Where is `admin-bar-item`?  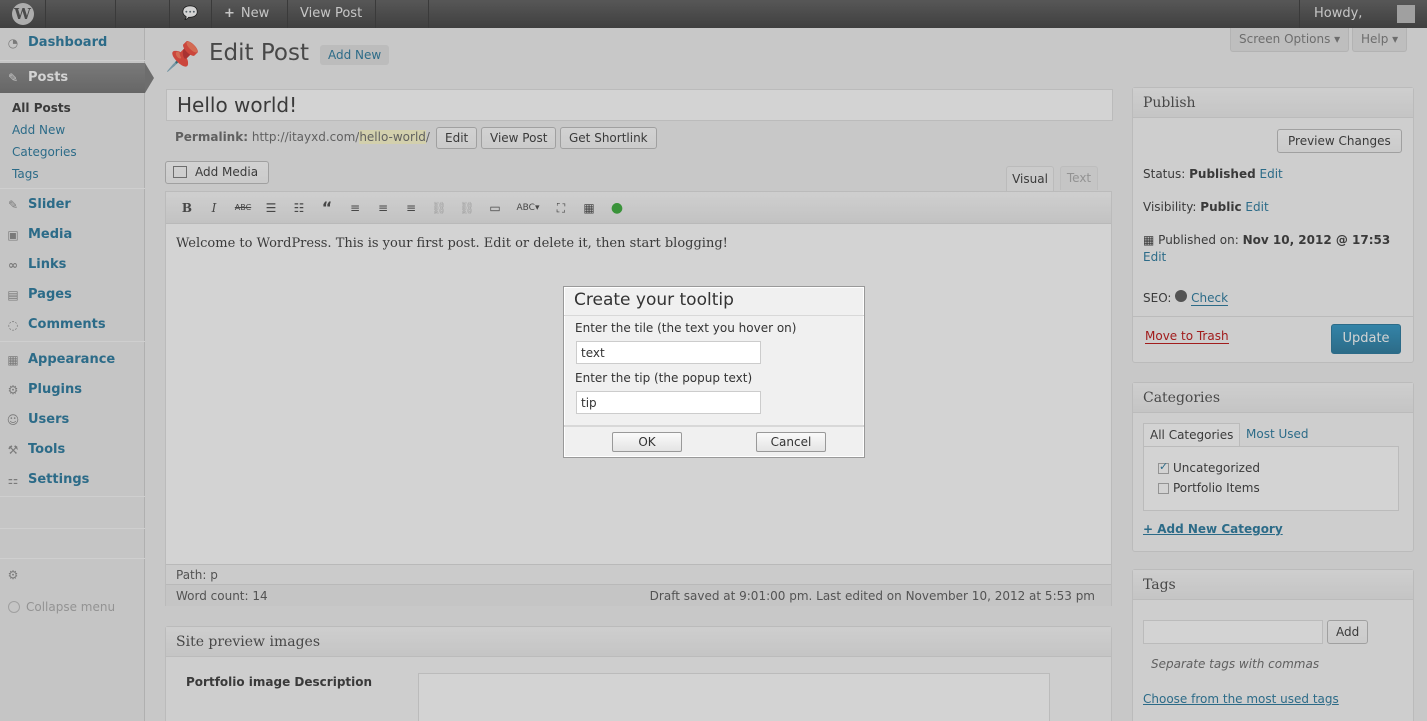 admin-bar-item is located at coordinates (402, 14).